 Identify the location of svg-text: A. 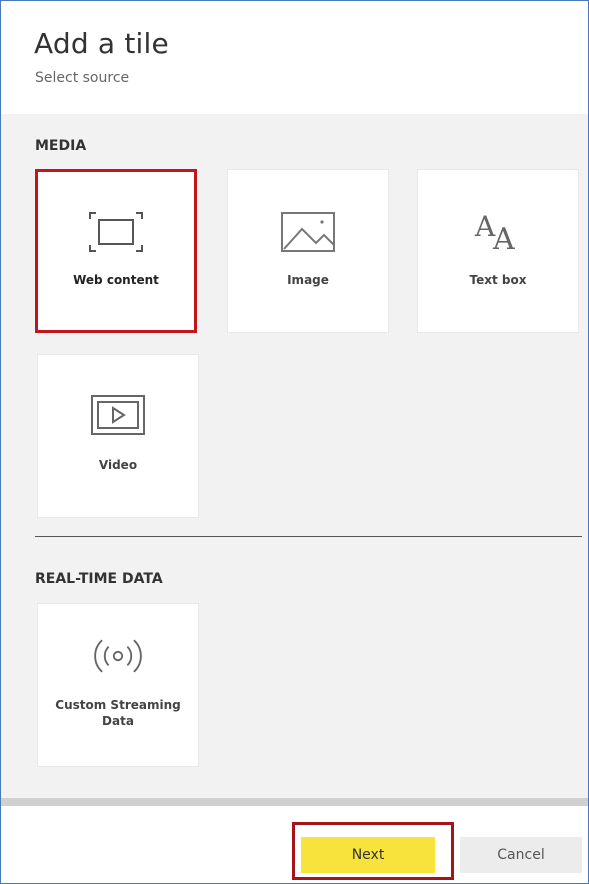
(503, 237).